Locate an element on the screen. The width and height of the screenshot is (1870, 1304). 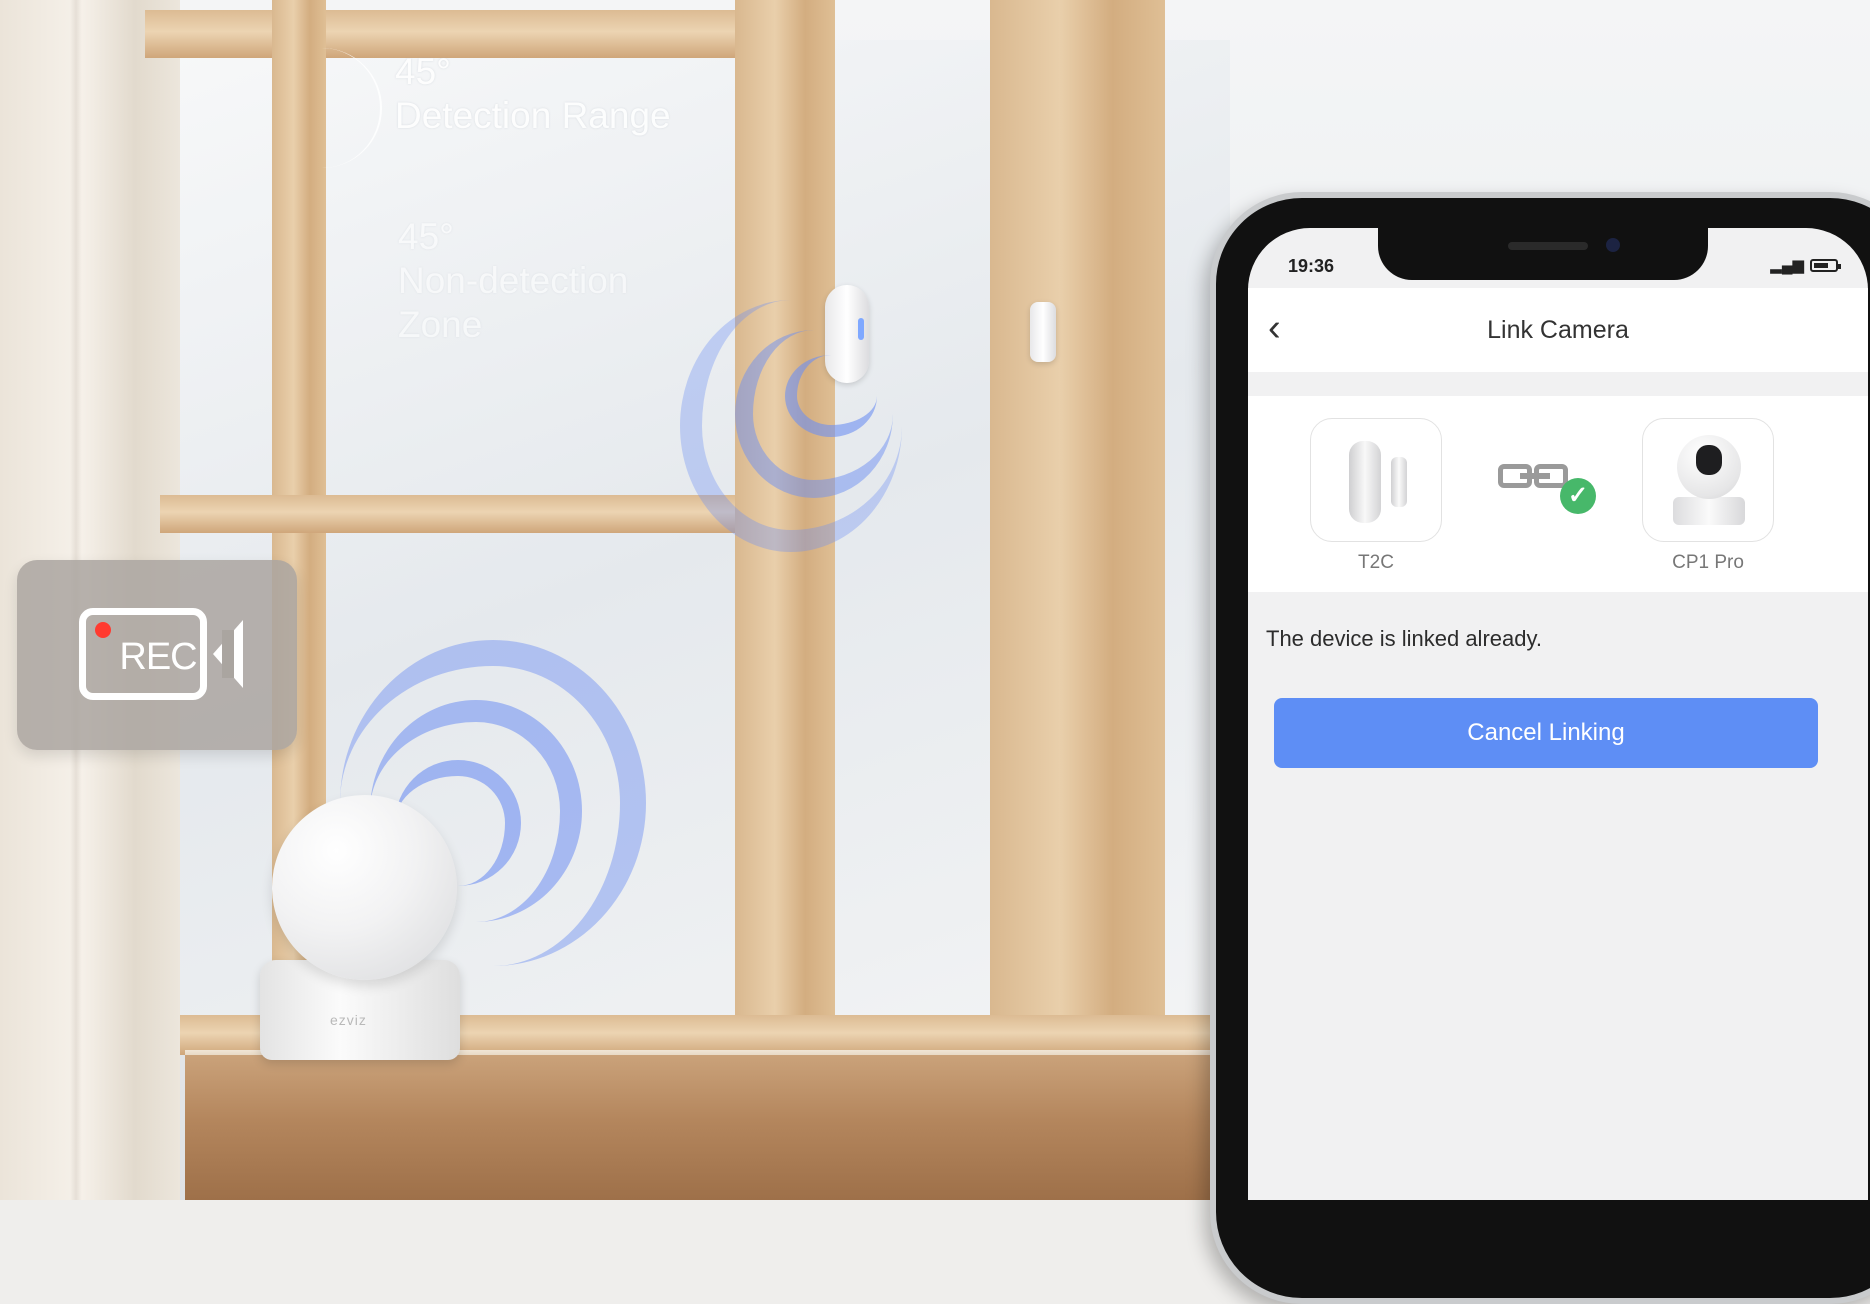
detection-range-caption: 45° Detection Range is located at coordinates (533, 94).